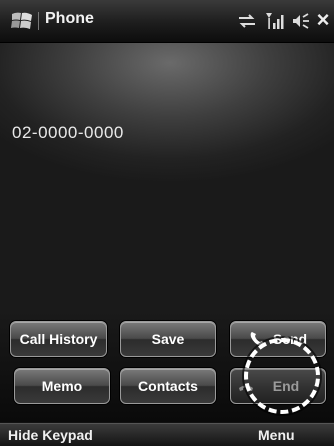 This screenshot has width=334, height=446. What do you see at coordinates (290, 339) in the screenshot?
I see `send-label: Send` at bounding box center [290, 339].